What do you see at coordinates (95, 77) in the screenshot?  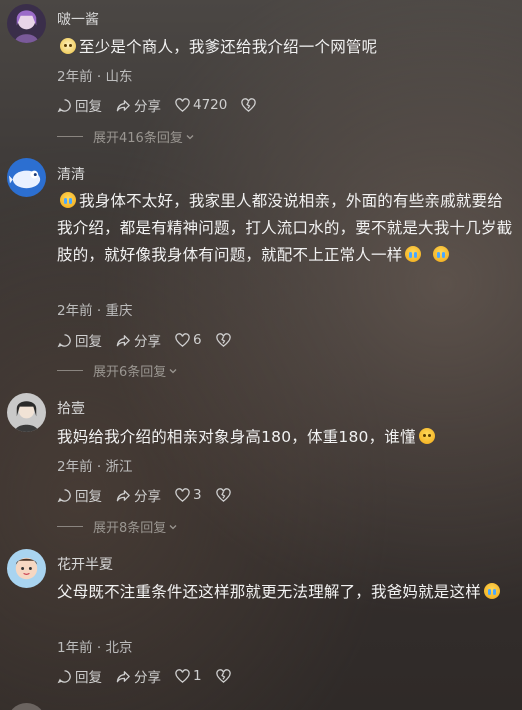 I see `comment-meta: 2年前 · 山东` at bounding box center [95, 77].